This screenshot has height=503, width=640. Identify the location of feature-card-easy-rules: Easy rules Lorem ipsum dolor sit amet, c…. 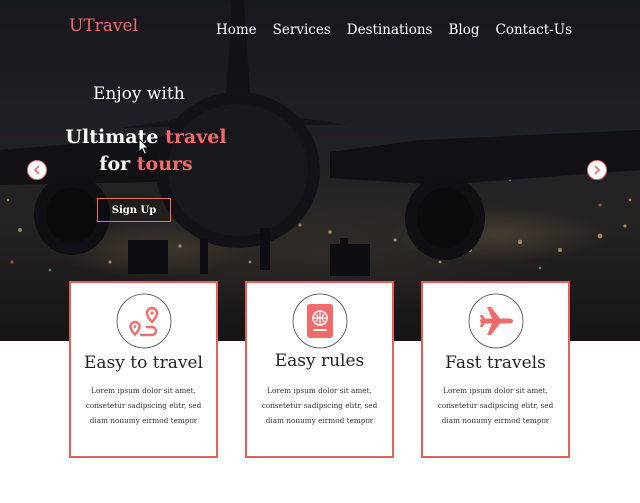
(319, 369).